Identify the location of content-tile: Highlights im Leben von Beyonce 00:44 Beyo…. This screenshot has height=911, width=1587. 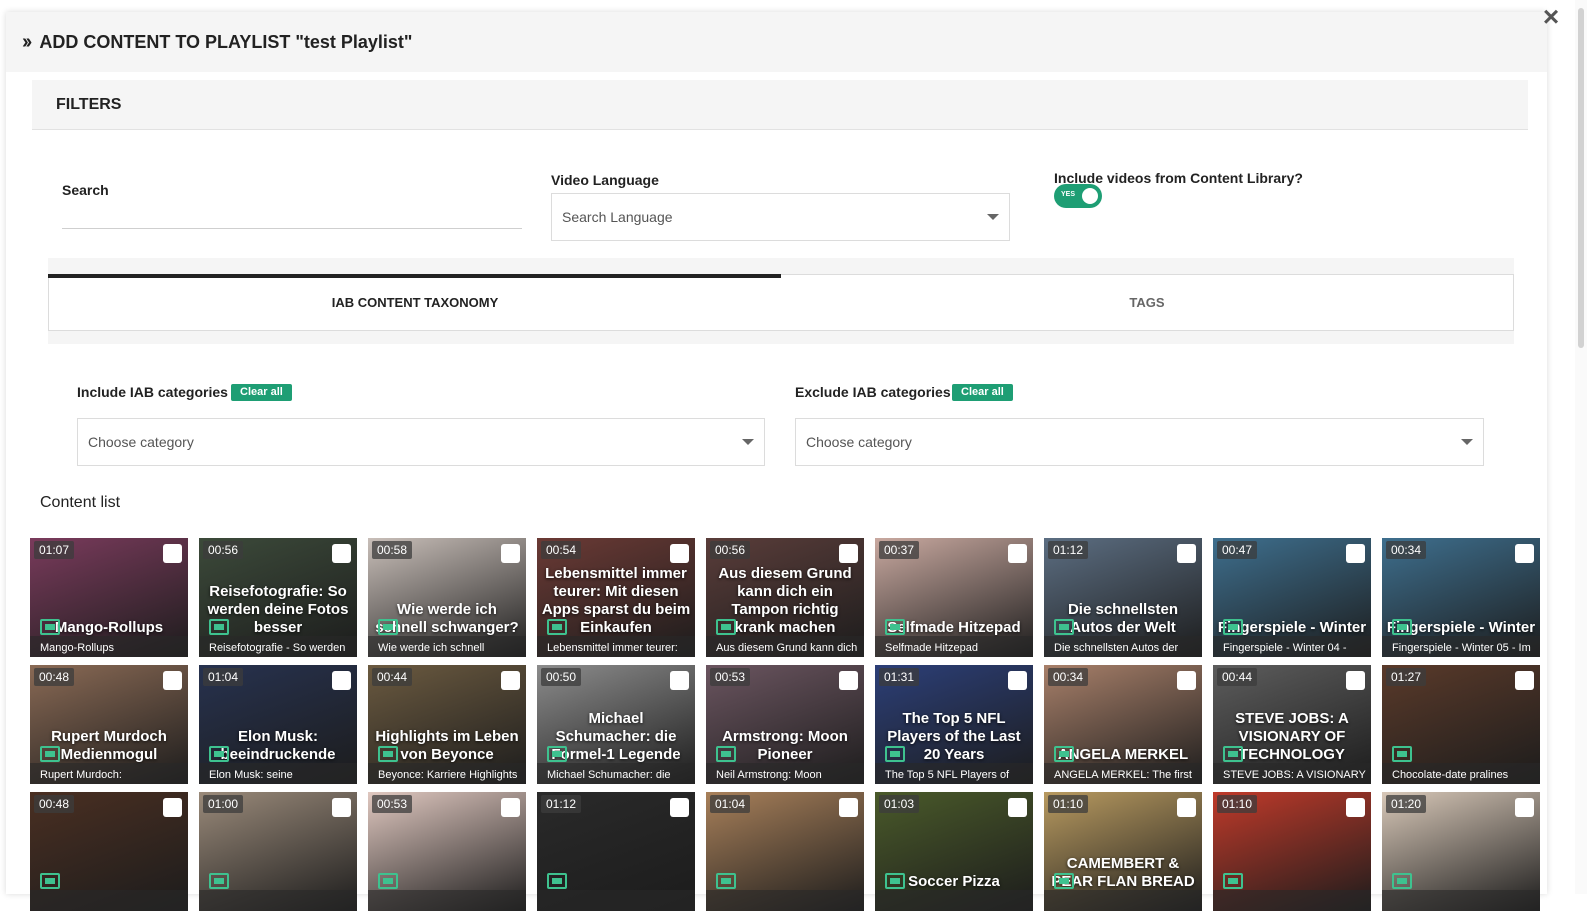
(447, 724).